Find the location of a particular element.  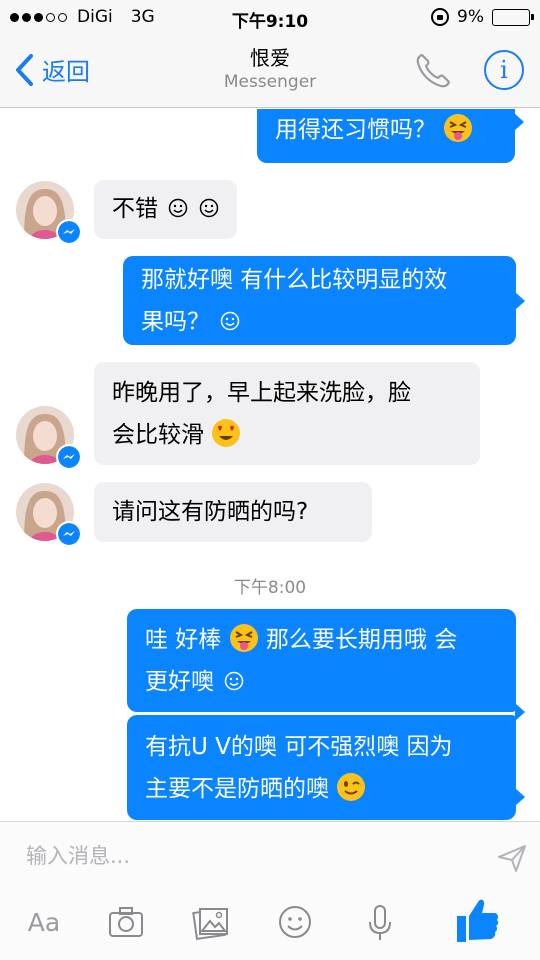

nav-bar: 返回 恨爱 Messenger i is located at coordinates (270, 72).